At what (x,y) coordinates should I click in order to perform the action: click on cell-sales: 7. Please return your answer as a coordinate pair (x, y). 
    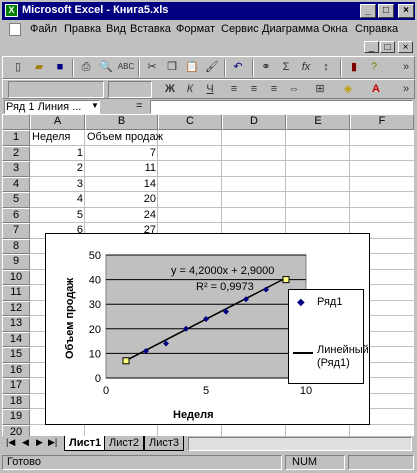
    Looking at the image, I should click on (121, 153).